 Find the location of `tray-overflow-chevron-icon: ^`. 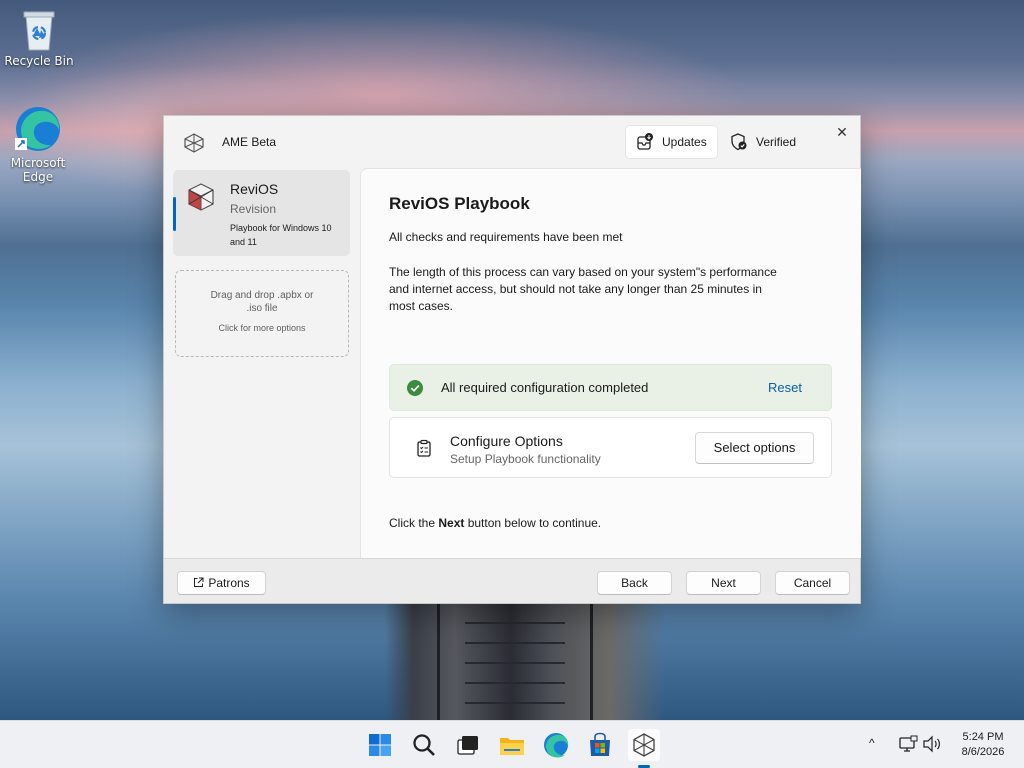

tray-overflow-chevron-icon: ^ is located at coordinates (872, 743).